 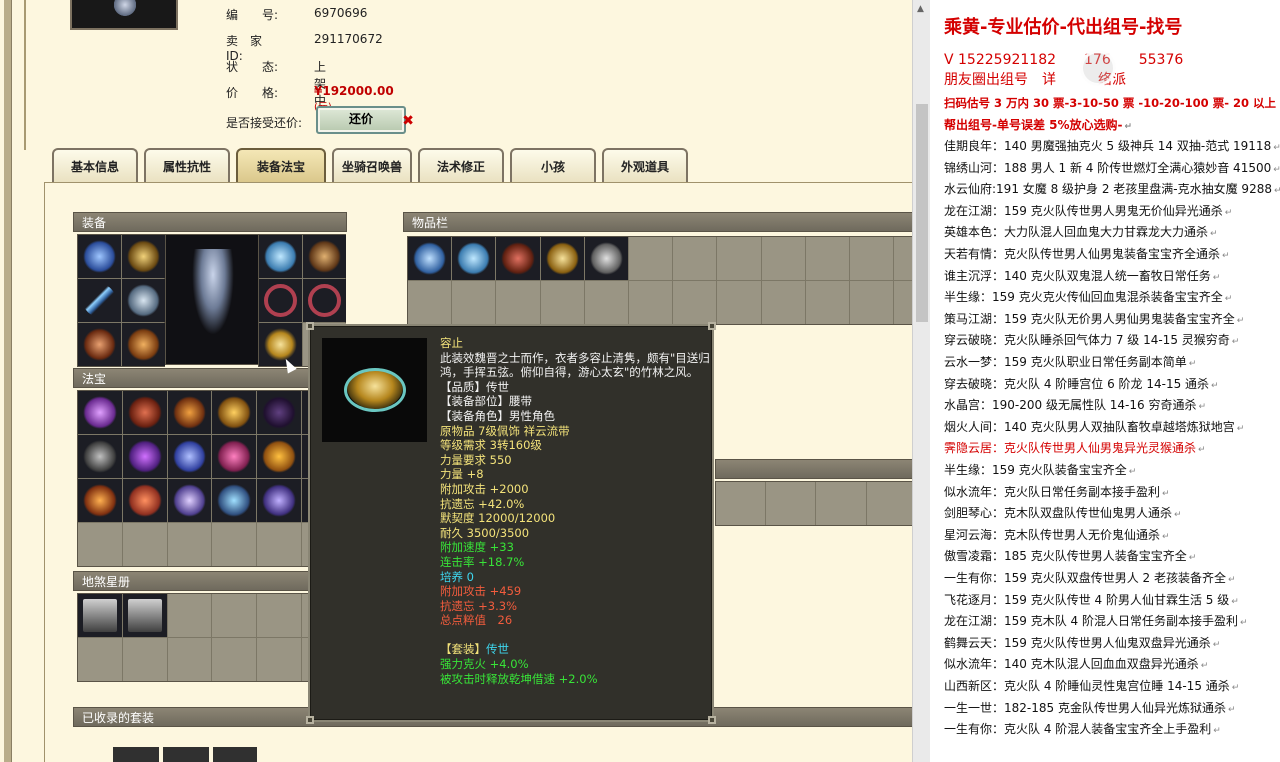 I want to click on equipment-panel-title: 装备, so click(x=210, y=222).